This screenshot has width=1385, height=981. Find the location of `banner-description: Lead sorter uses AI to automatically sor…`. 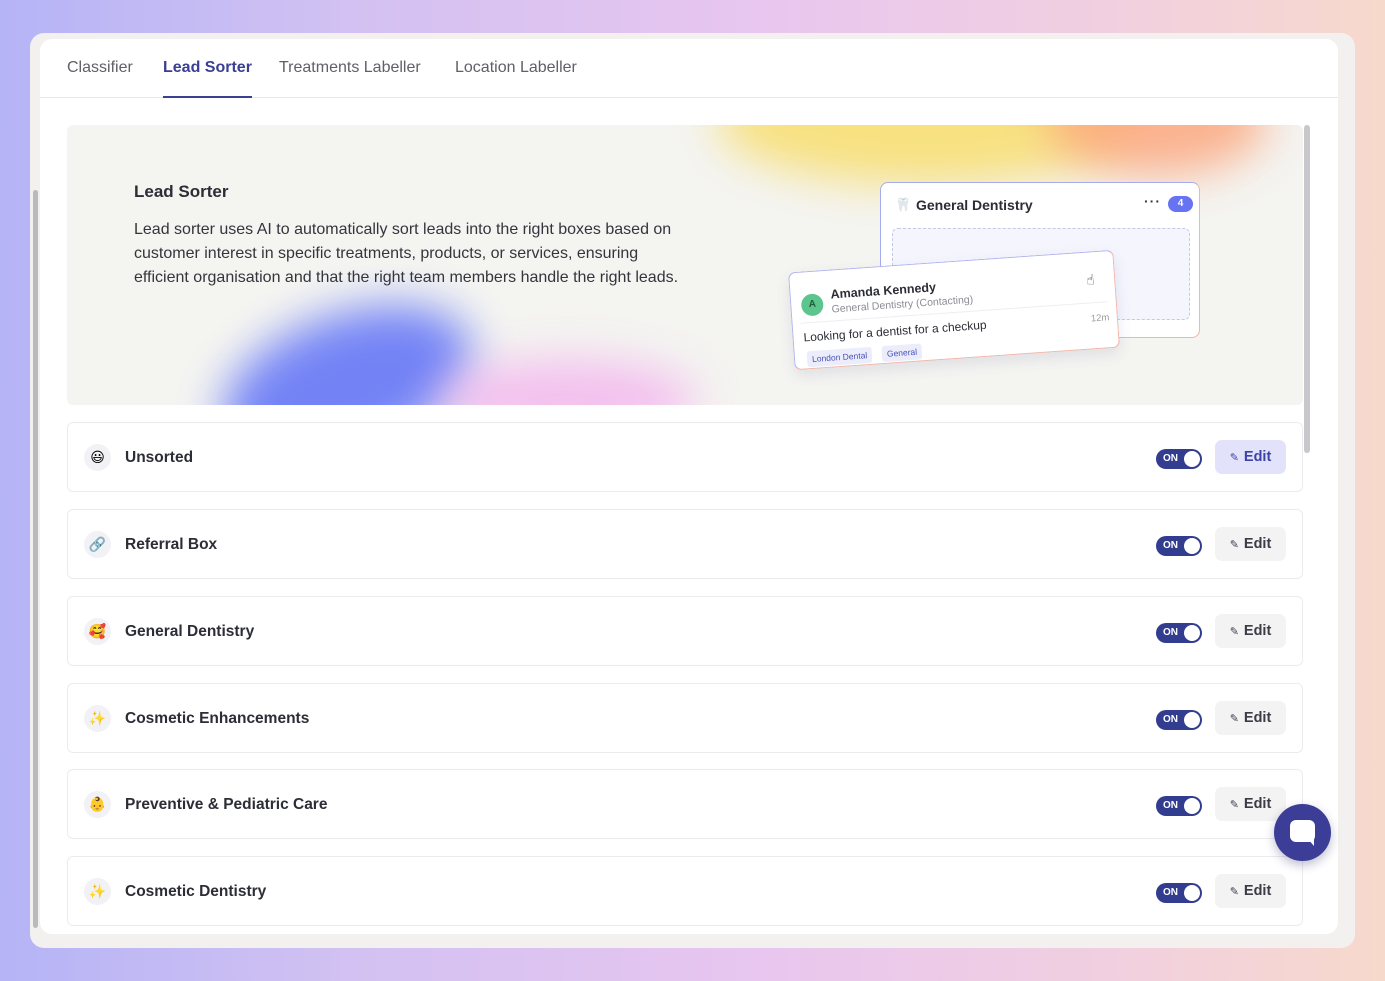

banner-description: Lead sorter uses AI to automatically sor… is located at coordinates (406, 253).